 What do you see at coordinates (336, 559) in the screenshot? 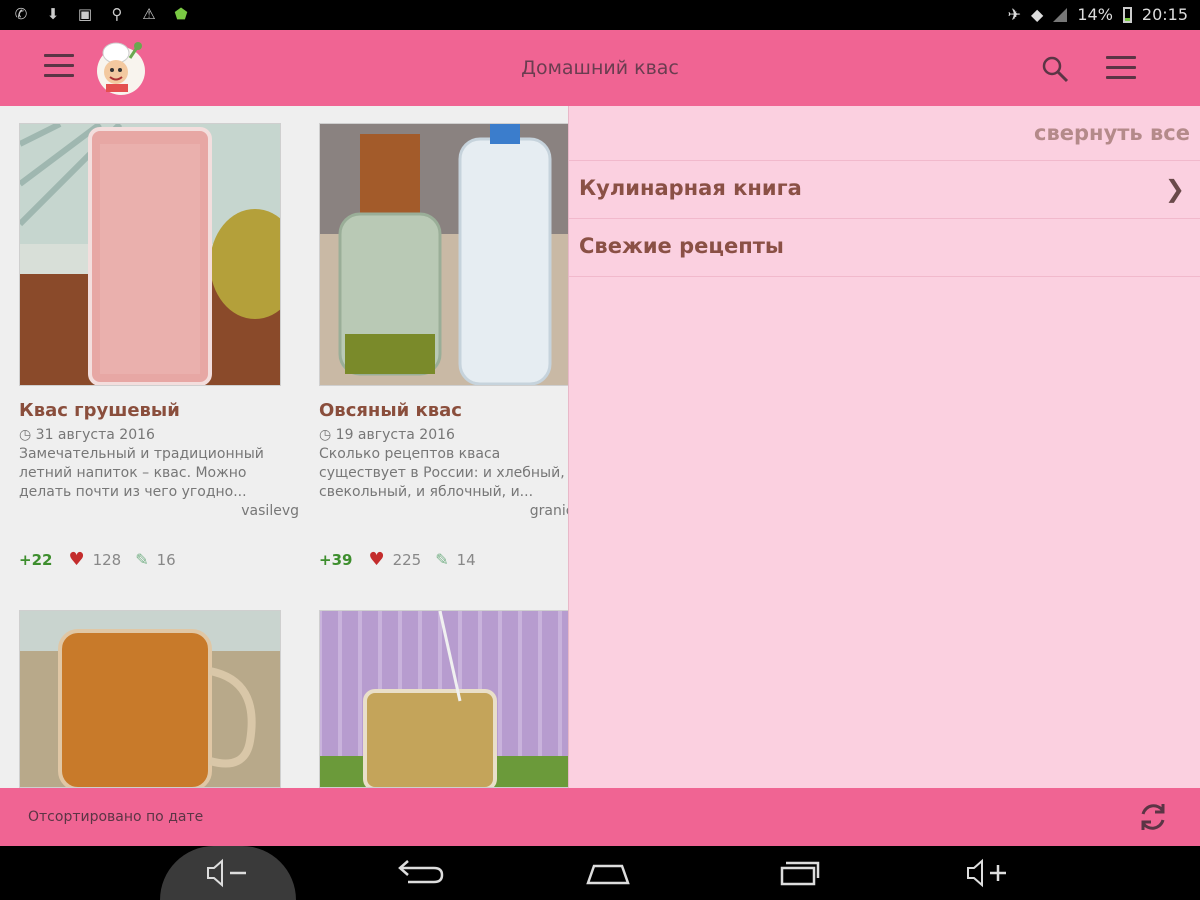
I see `recipe-score: +39` at bounding box center [336, 559].